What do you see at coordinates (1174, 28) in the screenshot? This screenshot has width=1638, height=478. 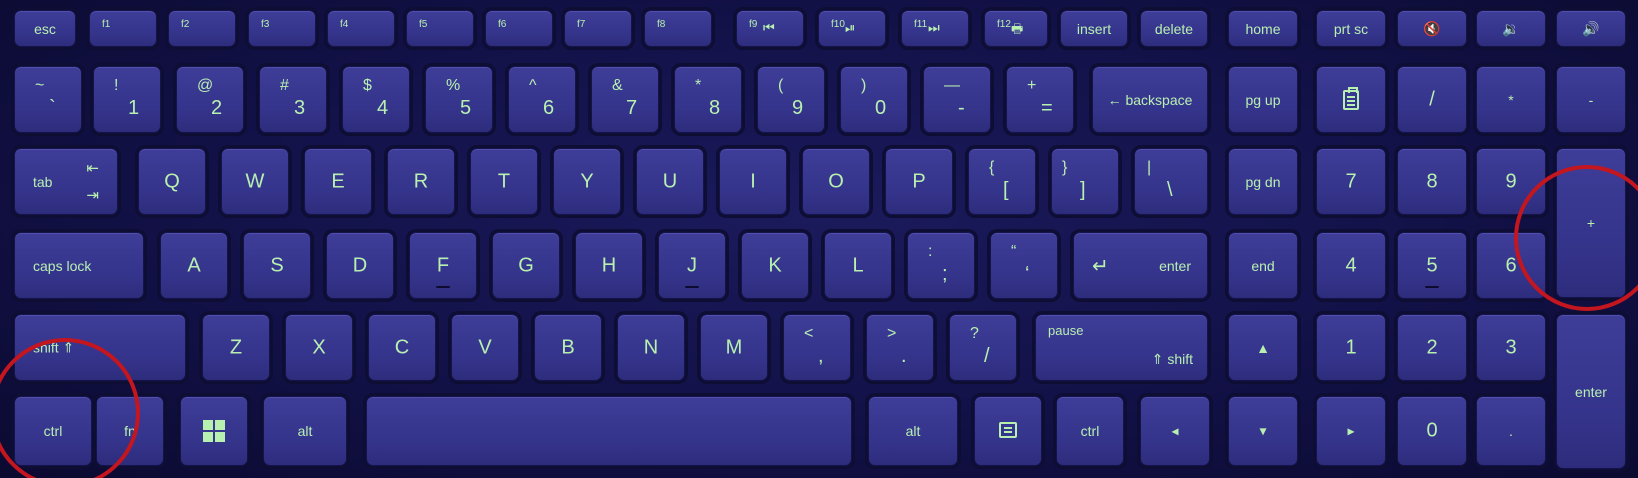 I see `delete-key: delete` at bounding box center [1174, 28].